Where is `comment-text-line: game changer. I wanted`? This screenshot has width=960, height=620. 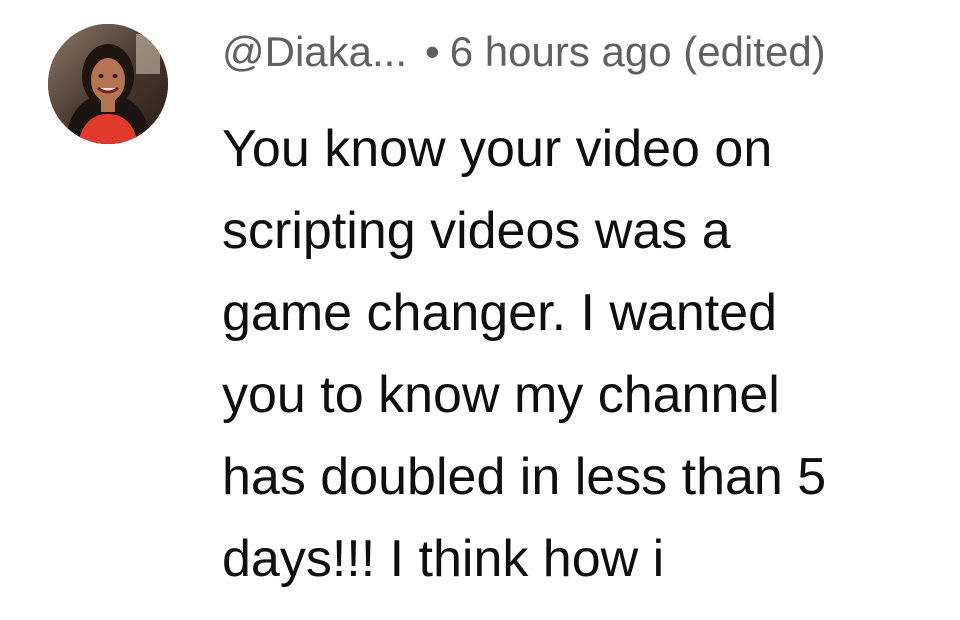 comment-text-line: game changer. I wanted is located at coordinates (500, 313).